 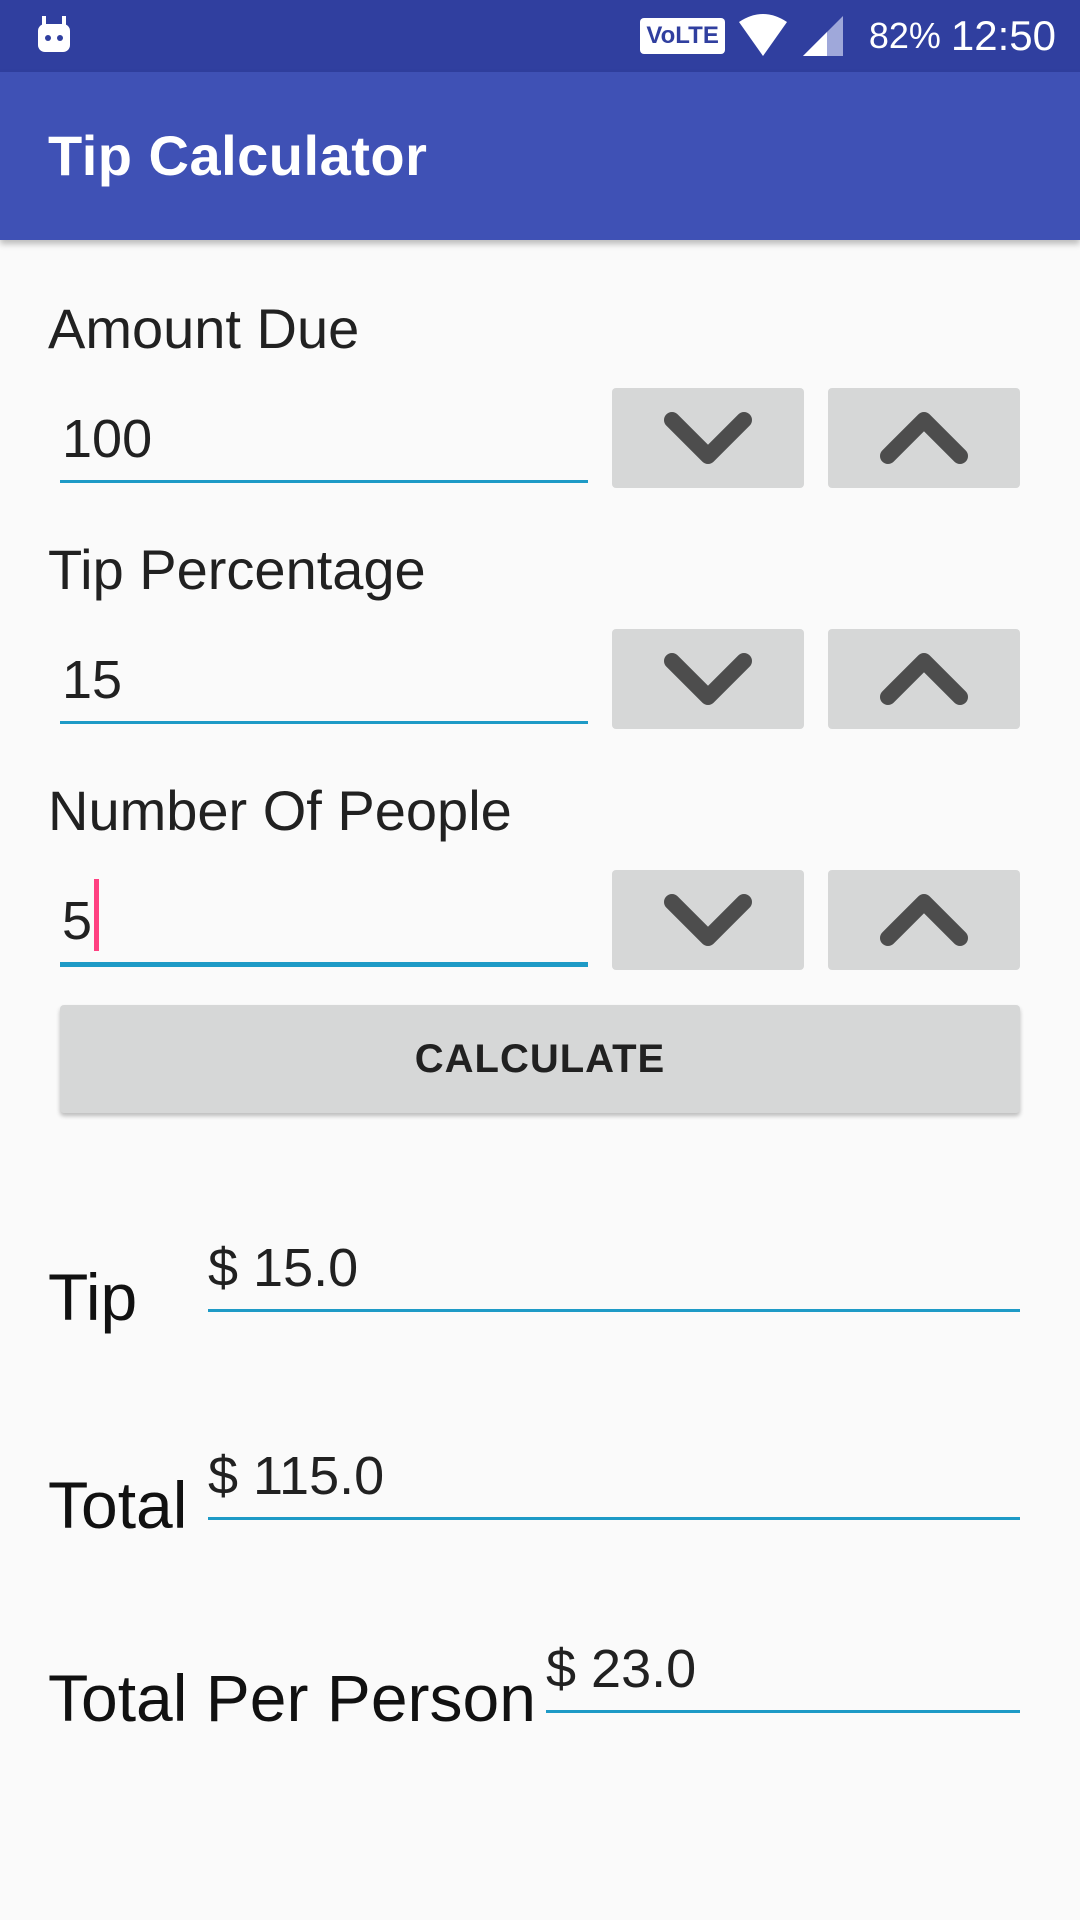 I want to click on total-result-value: $ 115.0, so click(x=296, y=1476).